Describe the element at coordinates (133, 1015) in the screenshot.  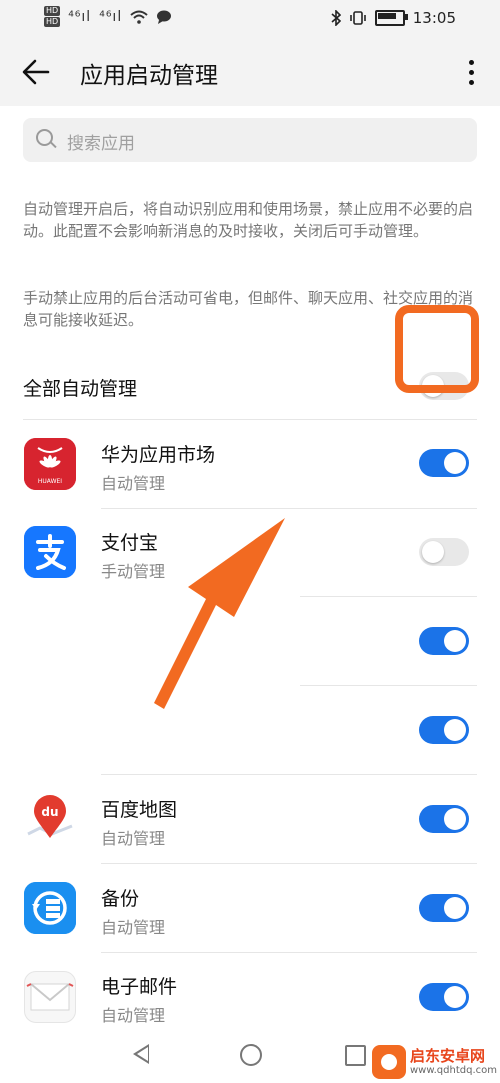
I see `app-mode-email: 自动管理` at that location.